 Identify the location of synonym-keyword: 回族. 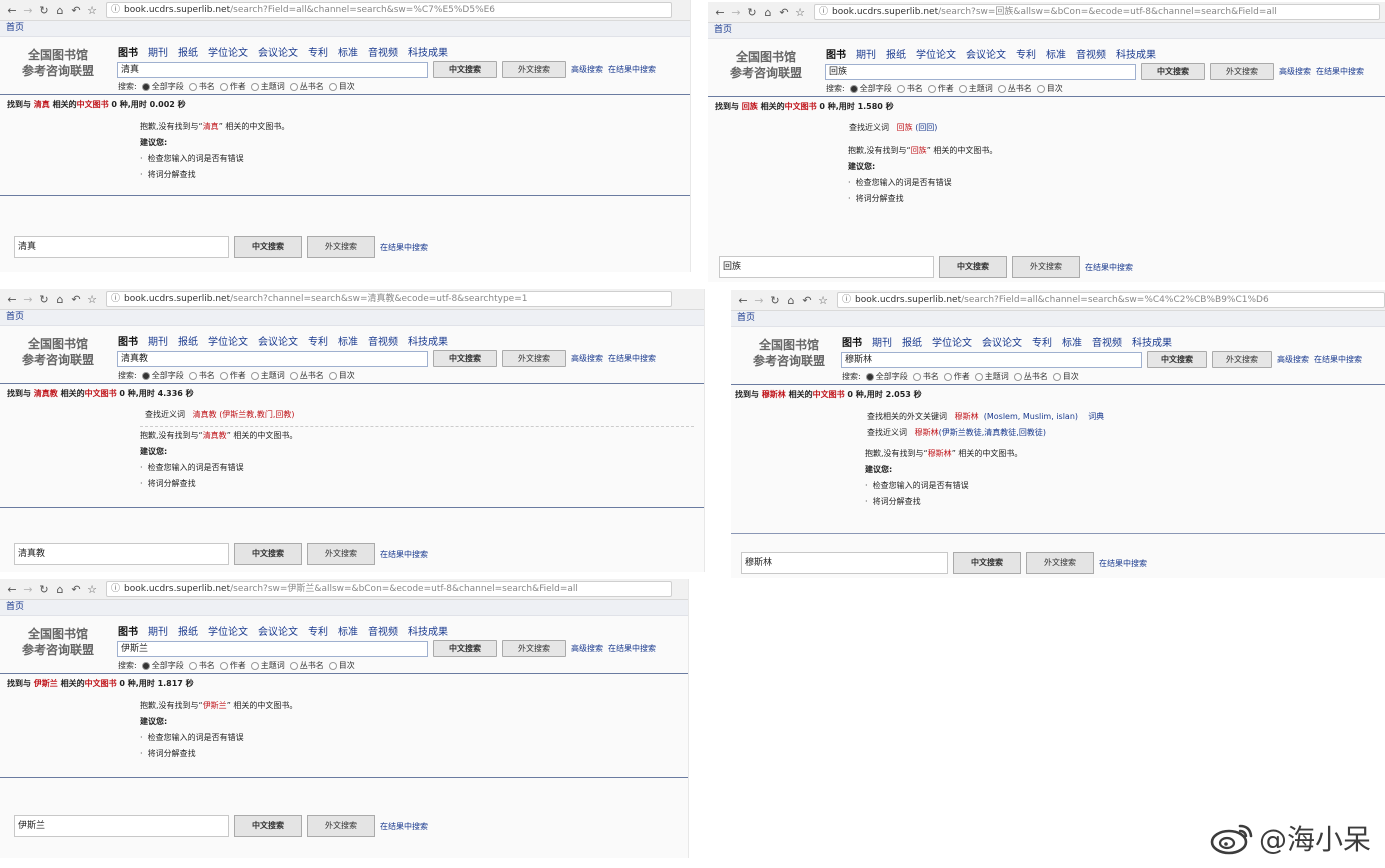
(905, 127).